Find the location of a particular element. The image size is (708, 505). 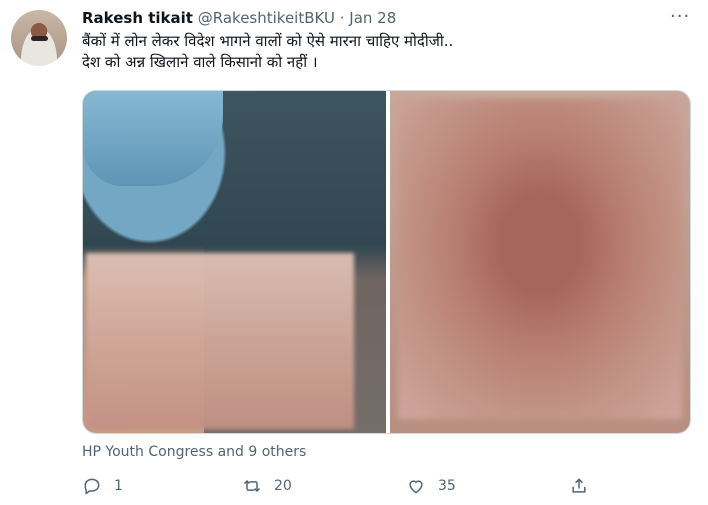

reply-count: 1 is located at coordinates (118, 486).